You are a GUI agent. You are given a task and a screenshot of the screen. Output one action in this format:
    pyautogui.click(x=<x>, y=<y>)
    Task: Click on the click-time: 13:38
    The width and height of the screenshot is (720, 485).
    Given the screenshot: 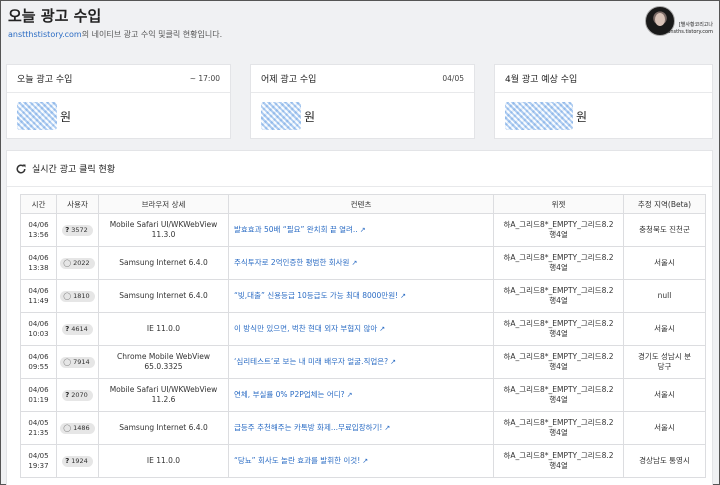 What is the action you would take?
    pyautogui.click(x=38, y=268)
    